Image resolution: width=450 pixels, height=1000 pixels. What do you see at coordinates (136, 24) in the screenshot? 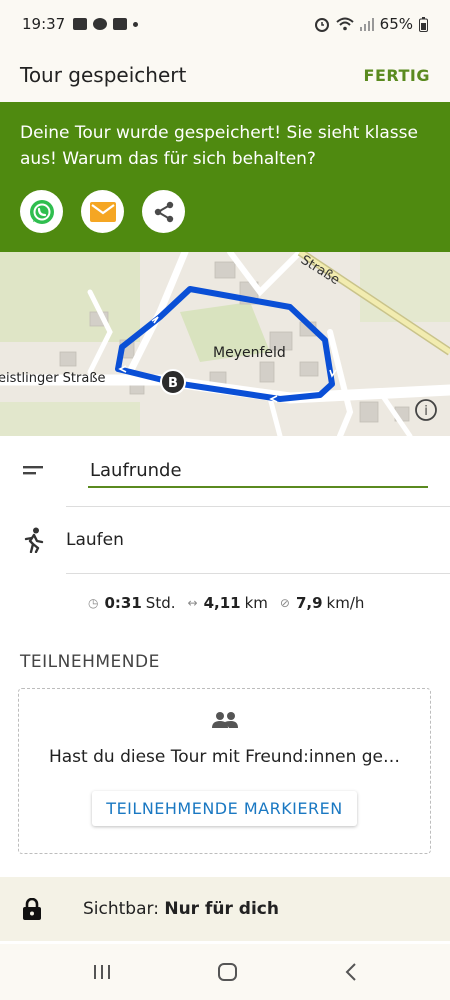
I see `more-notifications-icon` at bounding box center [136, 24].